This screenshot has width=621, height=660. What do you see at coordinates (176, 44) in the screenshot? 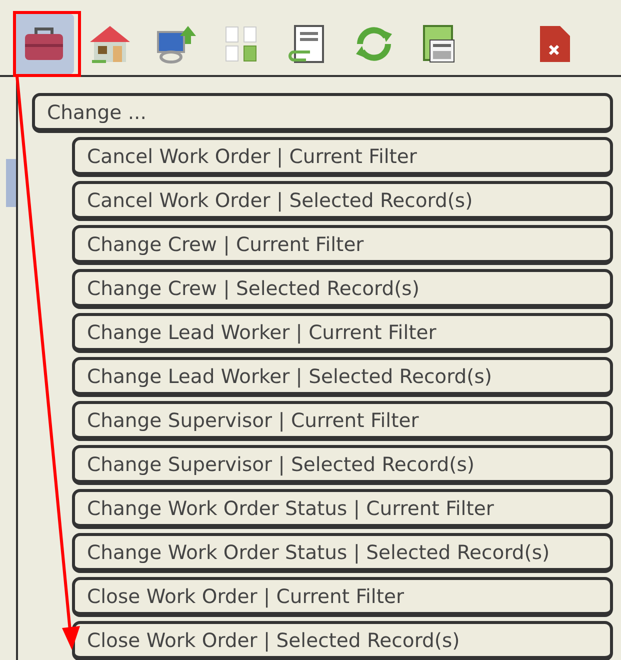
I see `computer-upload-icon` at bounding box center [176, 44].